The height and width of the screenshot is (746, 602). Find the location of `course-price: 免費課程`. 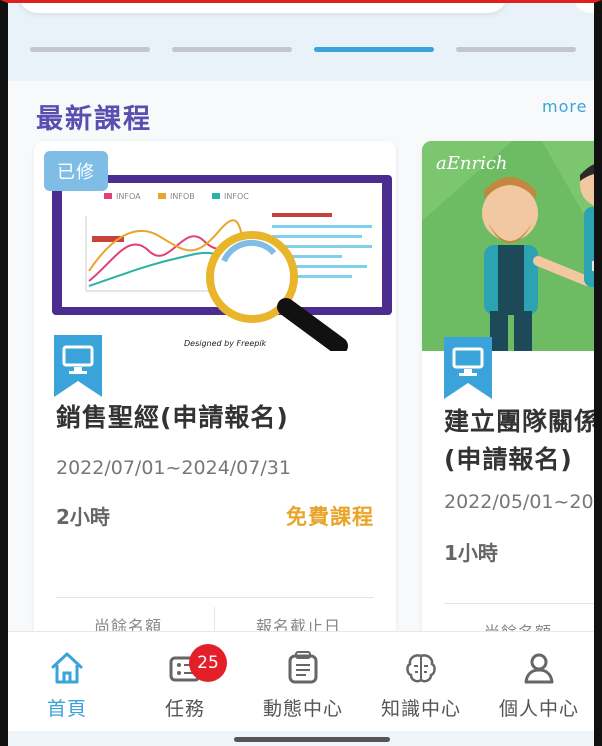

course-price: 免費課程 is located at coordinates (330, 517).